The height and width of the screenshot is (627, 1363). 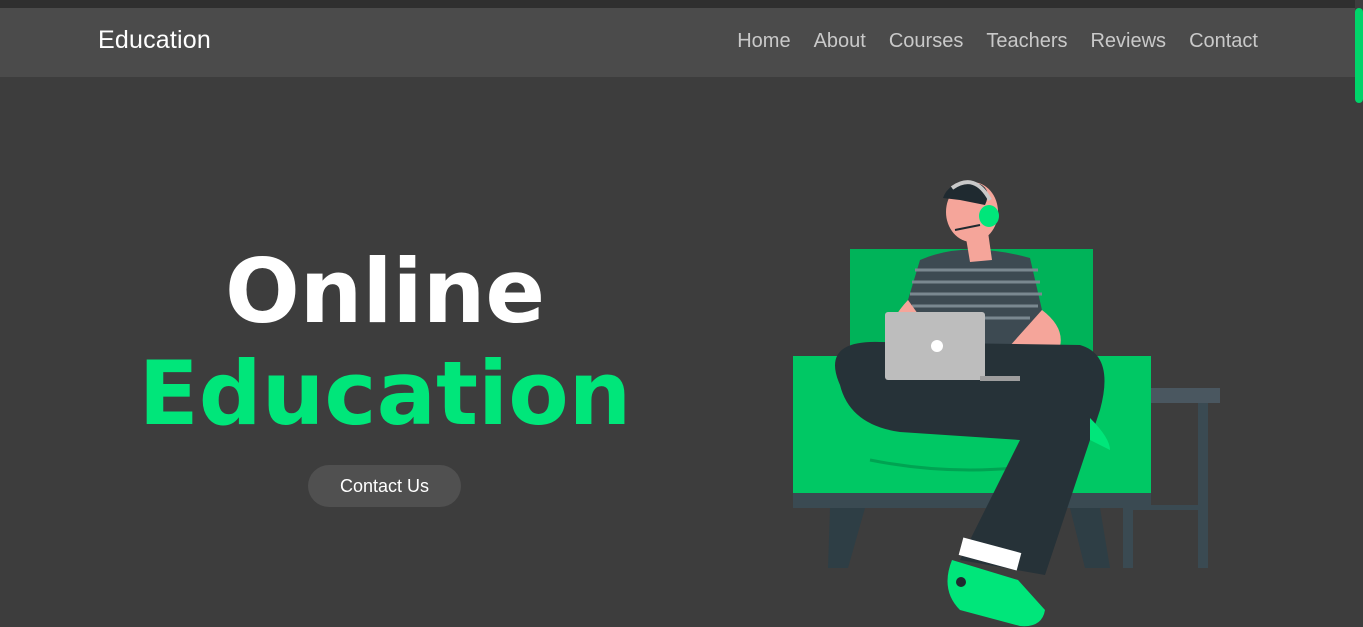 What do you see at coordinates (1223, 41) in the screenshot?
I see `nav-contact-link: Contact` at bounding box center [1223, 41].